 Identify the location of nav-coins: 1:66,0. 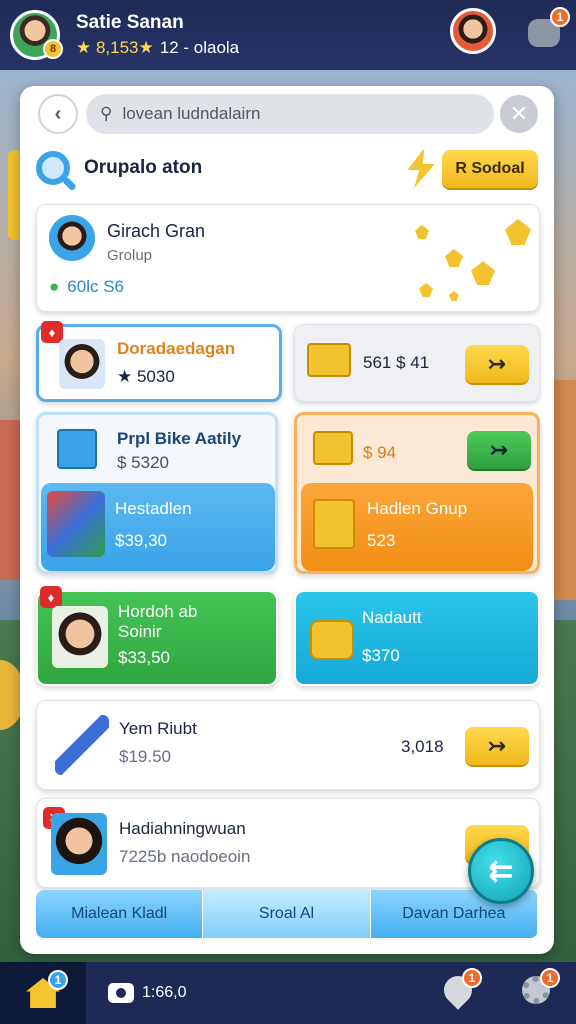
(147, 993).